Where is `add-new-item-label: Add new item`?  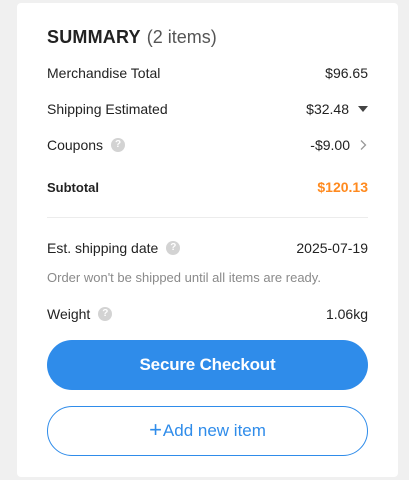 add-new-item-label: Add new item is located at coordinates (214, 430).